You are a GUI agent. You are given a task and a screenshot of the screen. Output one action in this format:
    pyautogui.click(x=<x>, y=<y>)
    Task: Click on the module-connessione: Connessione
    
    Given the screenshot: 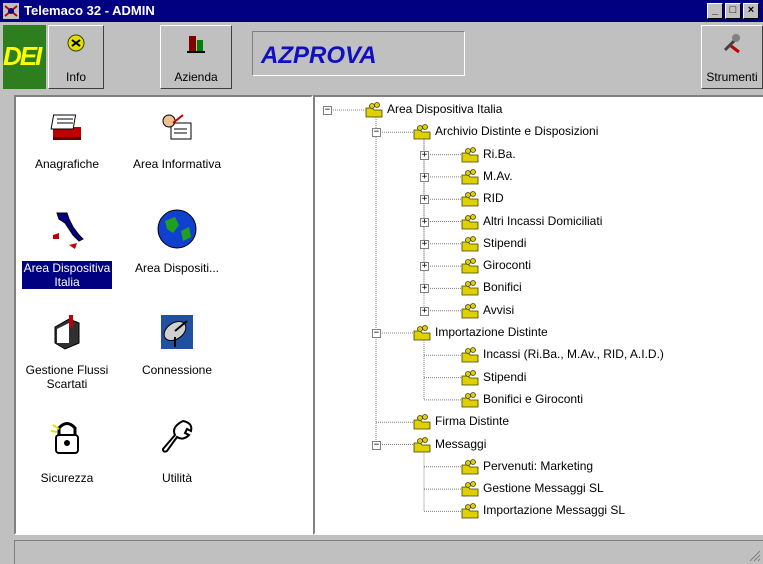 What is the action you would take?
    pyautogui.click(x=177, y=360)
    